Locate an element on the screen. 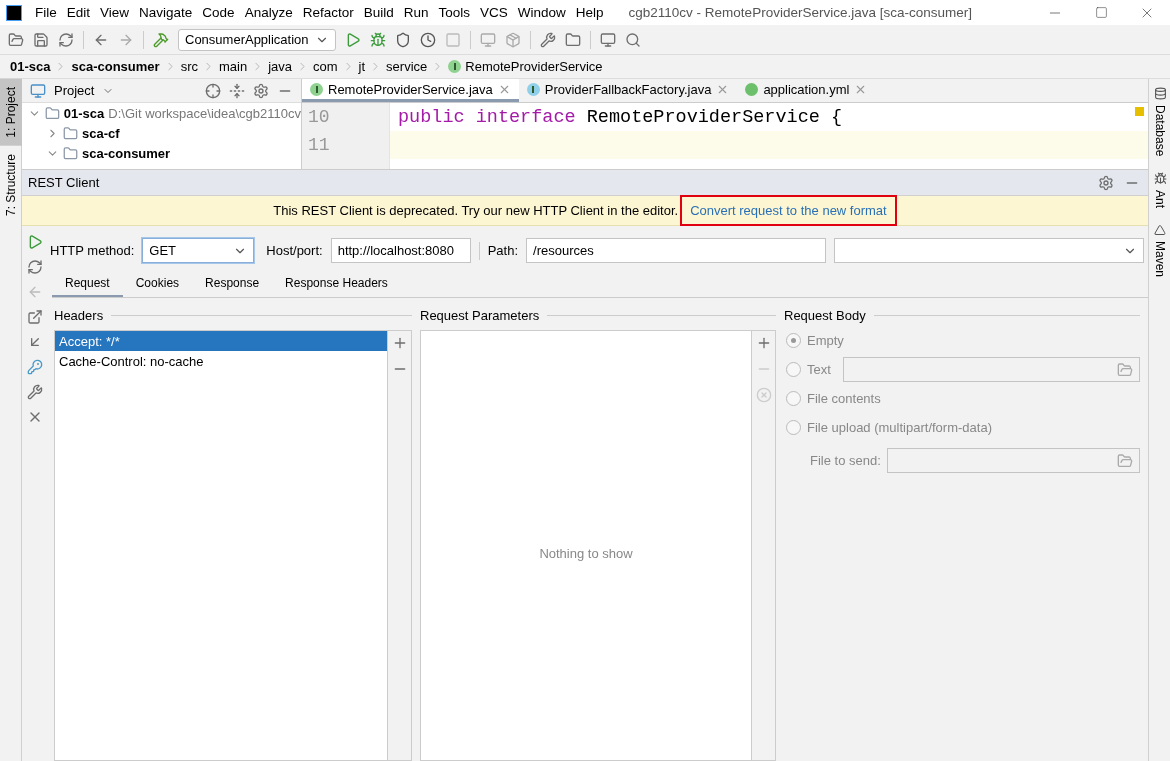 The height and width of the screenshot is (761, 1170). breadcrumb-item: com is located at coordinates (325, 66).